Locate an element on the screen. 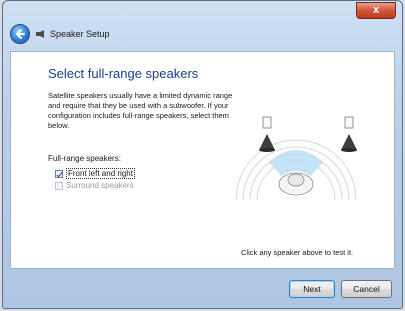  front-left-right-checkbox: Front left and right is located at coordinates (95, 173).